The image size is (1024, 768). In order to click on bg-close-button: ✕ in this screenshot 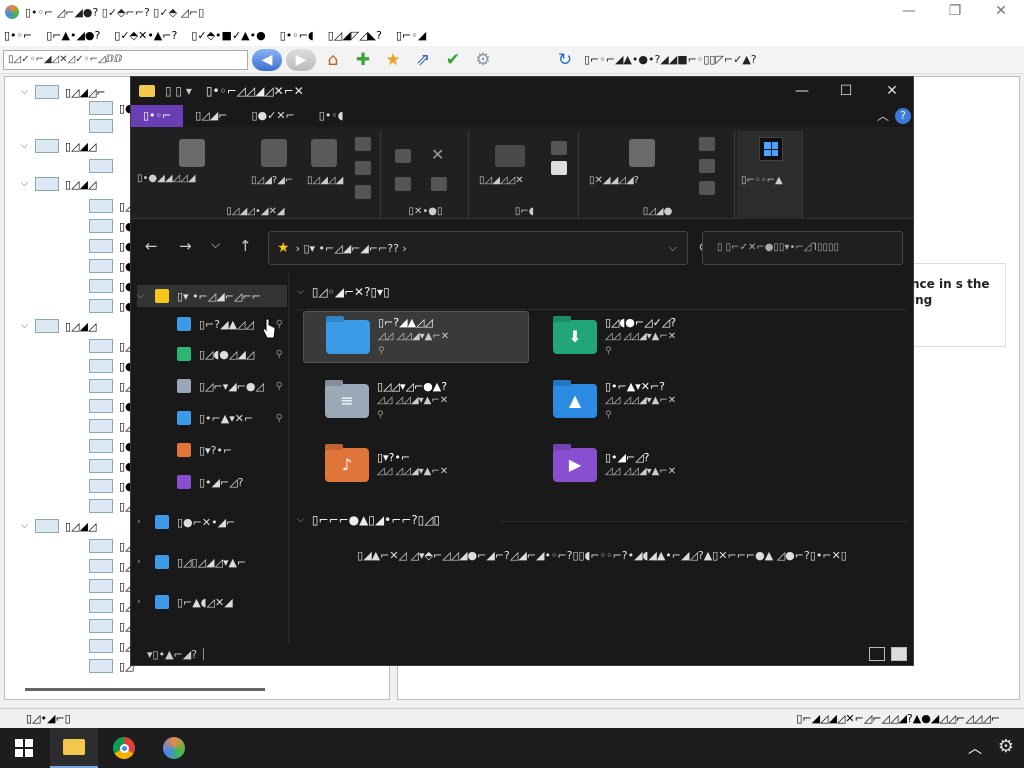, I will do `click(1001, 12)`.